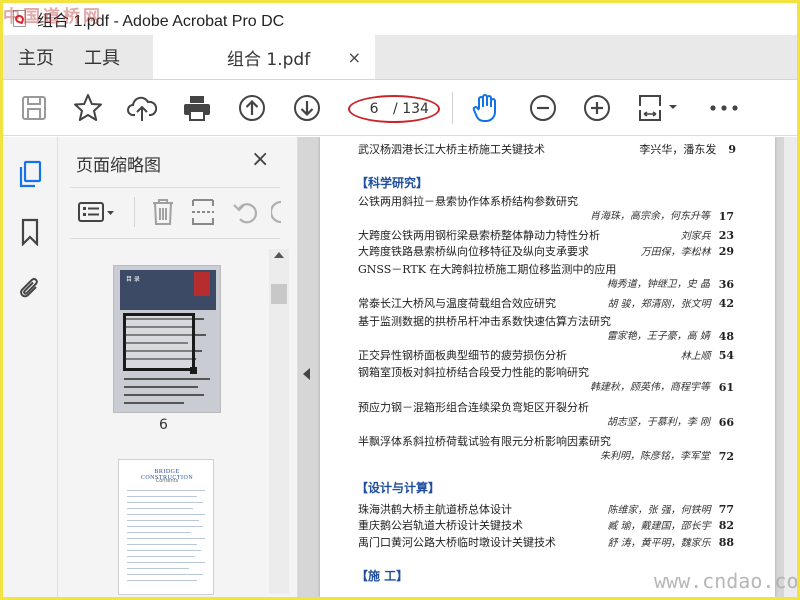 This screenshot has width=800, height=600. I want to click on star-icon, so click(88, 108).